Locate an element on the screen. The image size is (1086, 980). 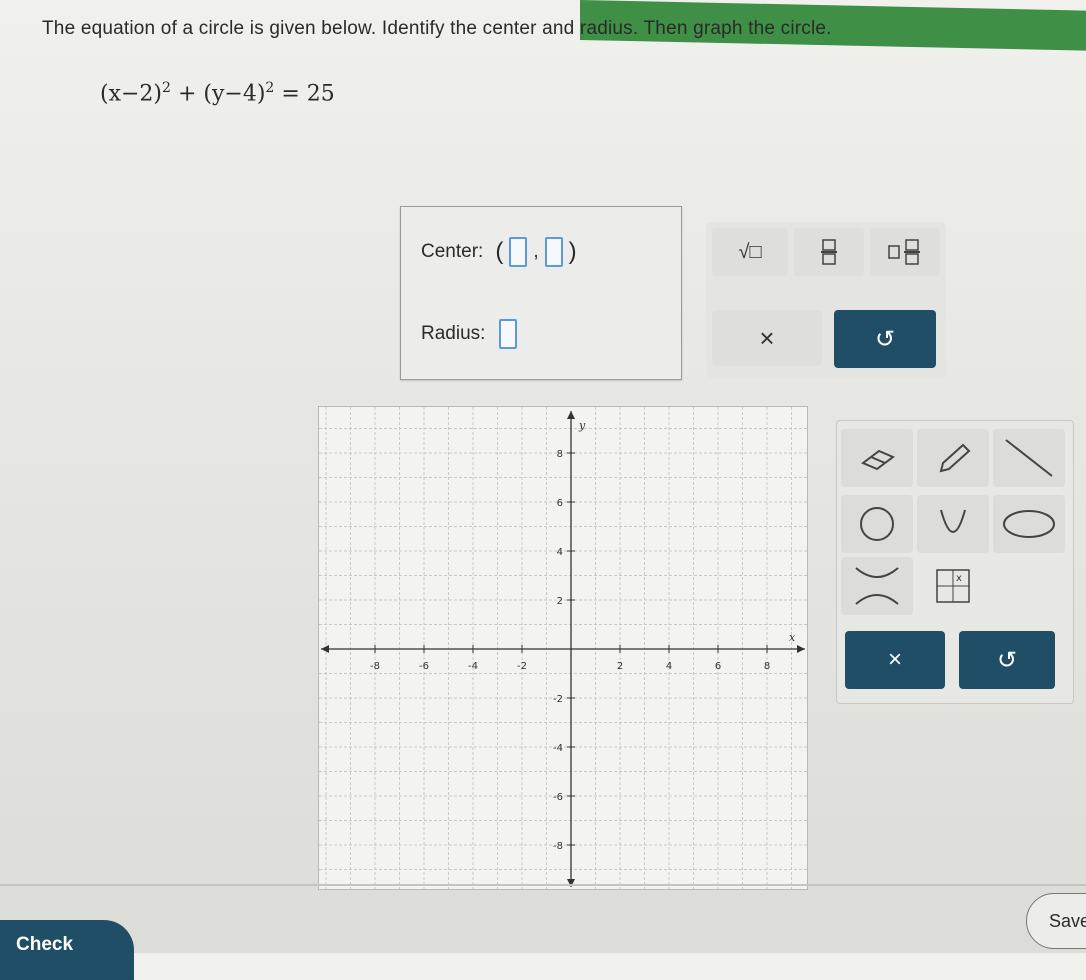
undo-button: ↺ is located at coordinates (885, 339).